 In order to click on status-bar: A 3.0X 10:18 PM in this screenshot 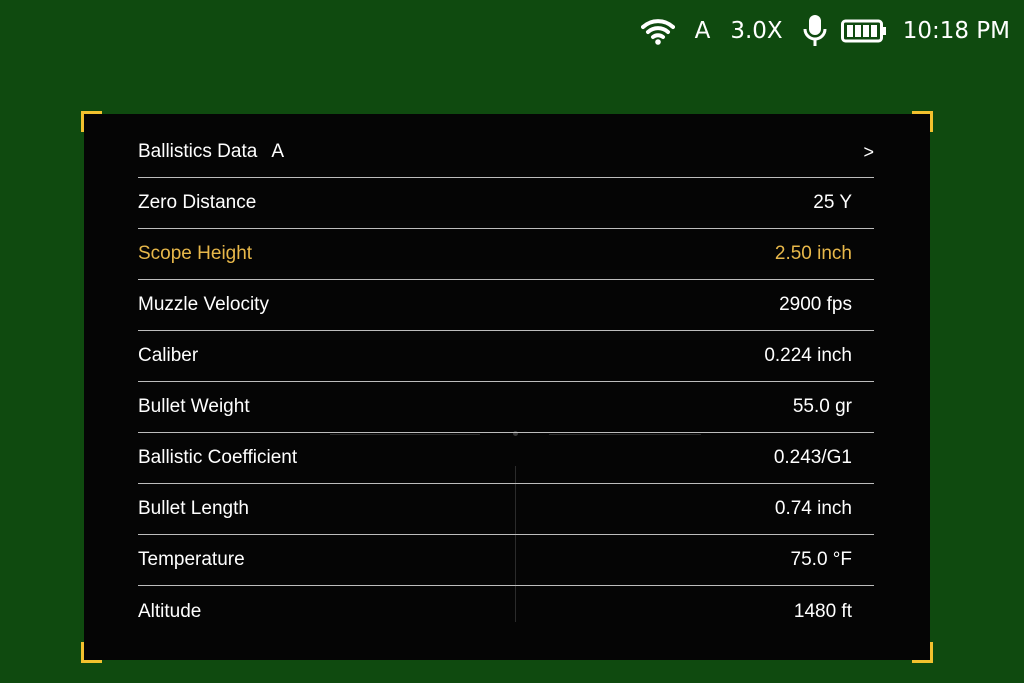, I will do `click(825, 31)`.